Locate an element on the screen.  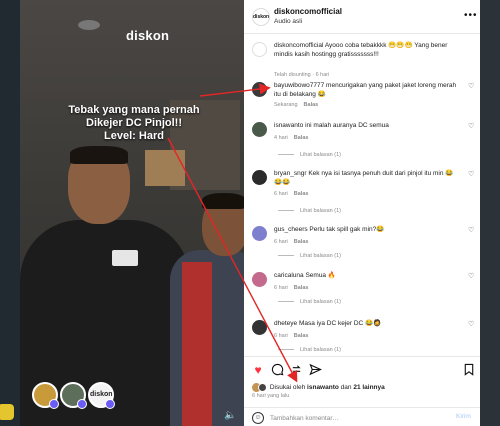
add-comment-bar: ☺ Kirim is located at coordinates (362, 416).